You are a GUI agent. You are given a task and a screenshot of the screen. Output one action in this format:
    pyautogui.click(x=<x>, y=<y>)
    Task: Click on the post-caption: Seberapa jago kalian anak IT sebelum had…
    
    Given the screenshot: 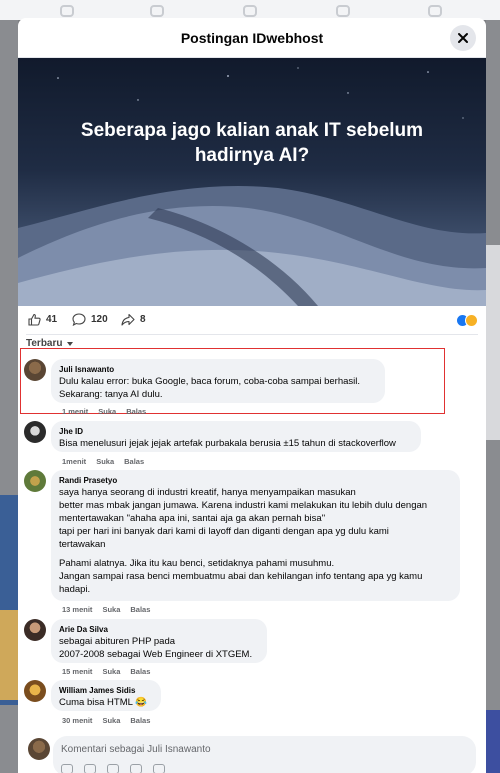 What is the action you would take?
    pyautogui.click(x=252, y=143)
    